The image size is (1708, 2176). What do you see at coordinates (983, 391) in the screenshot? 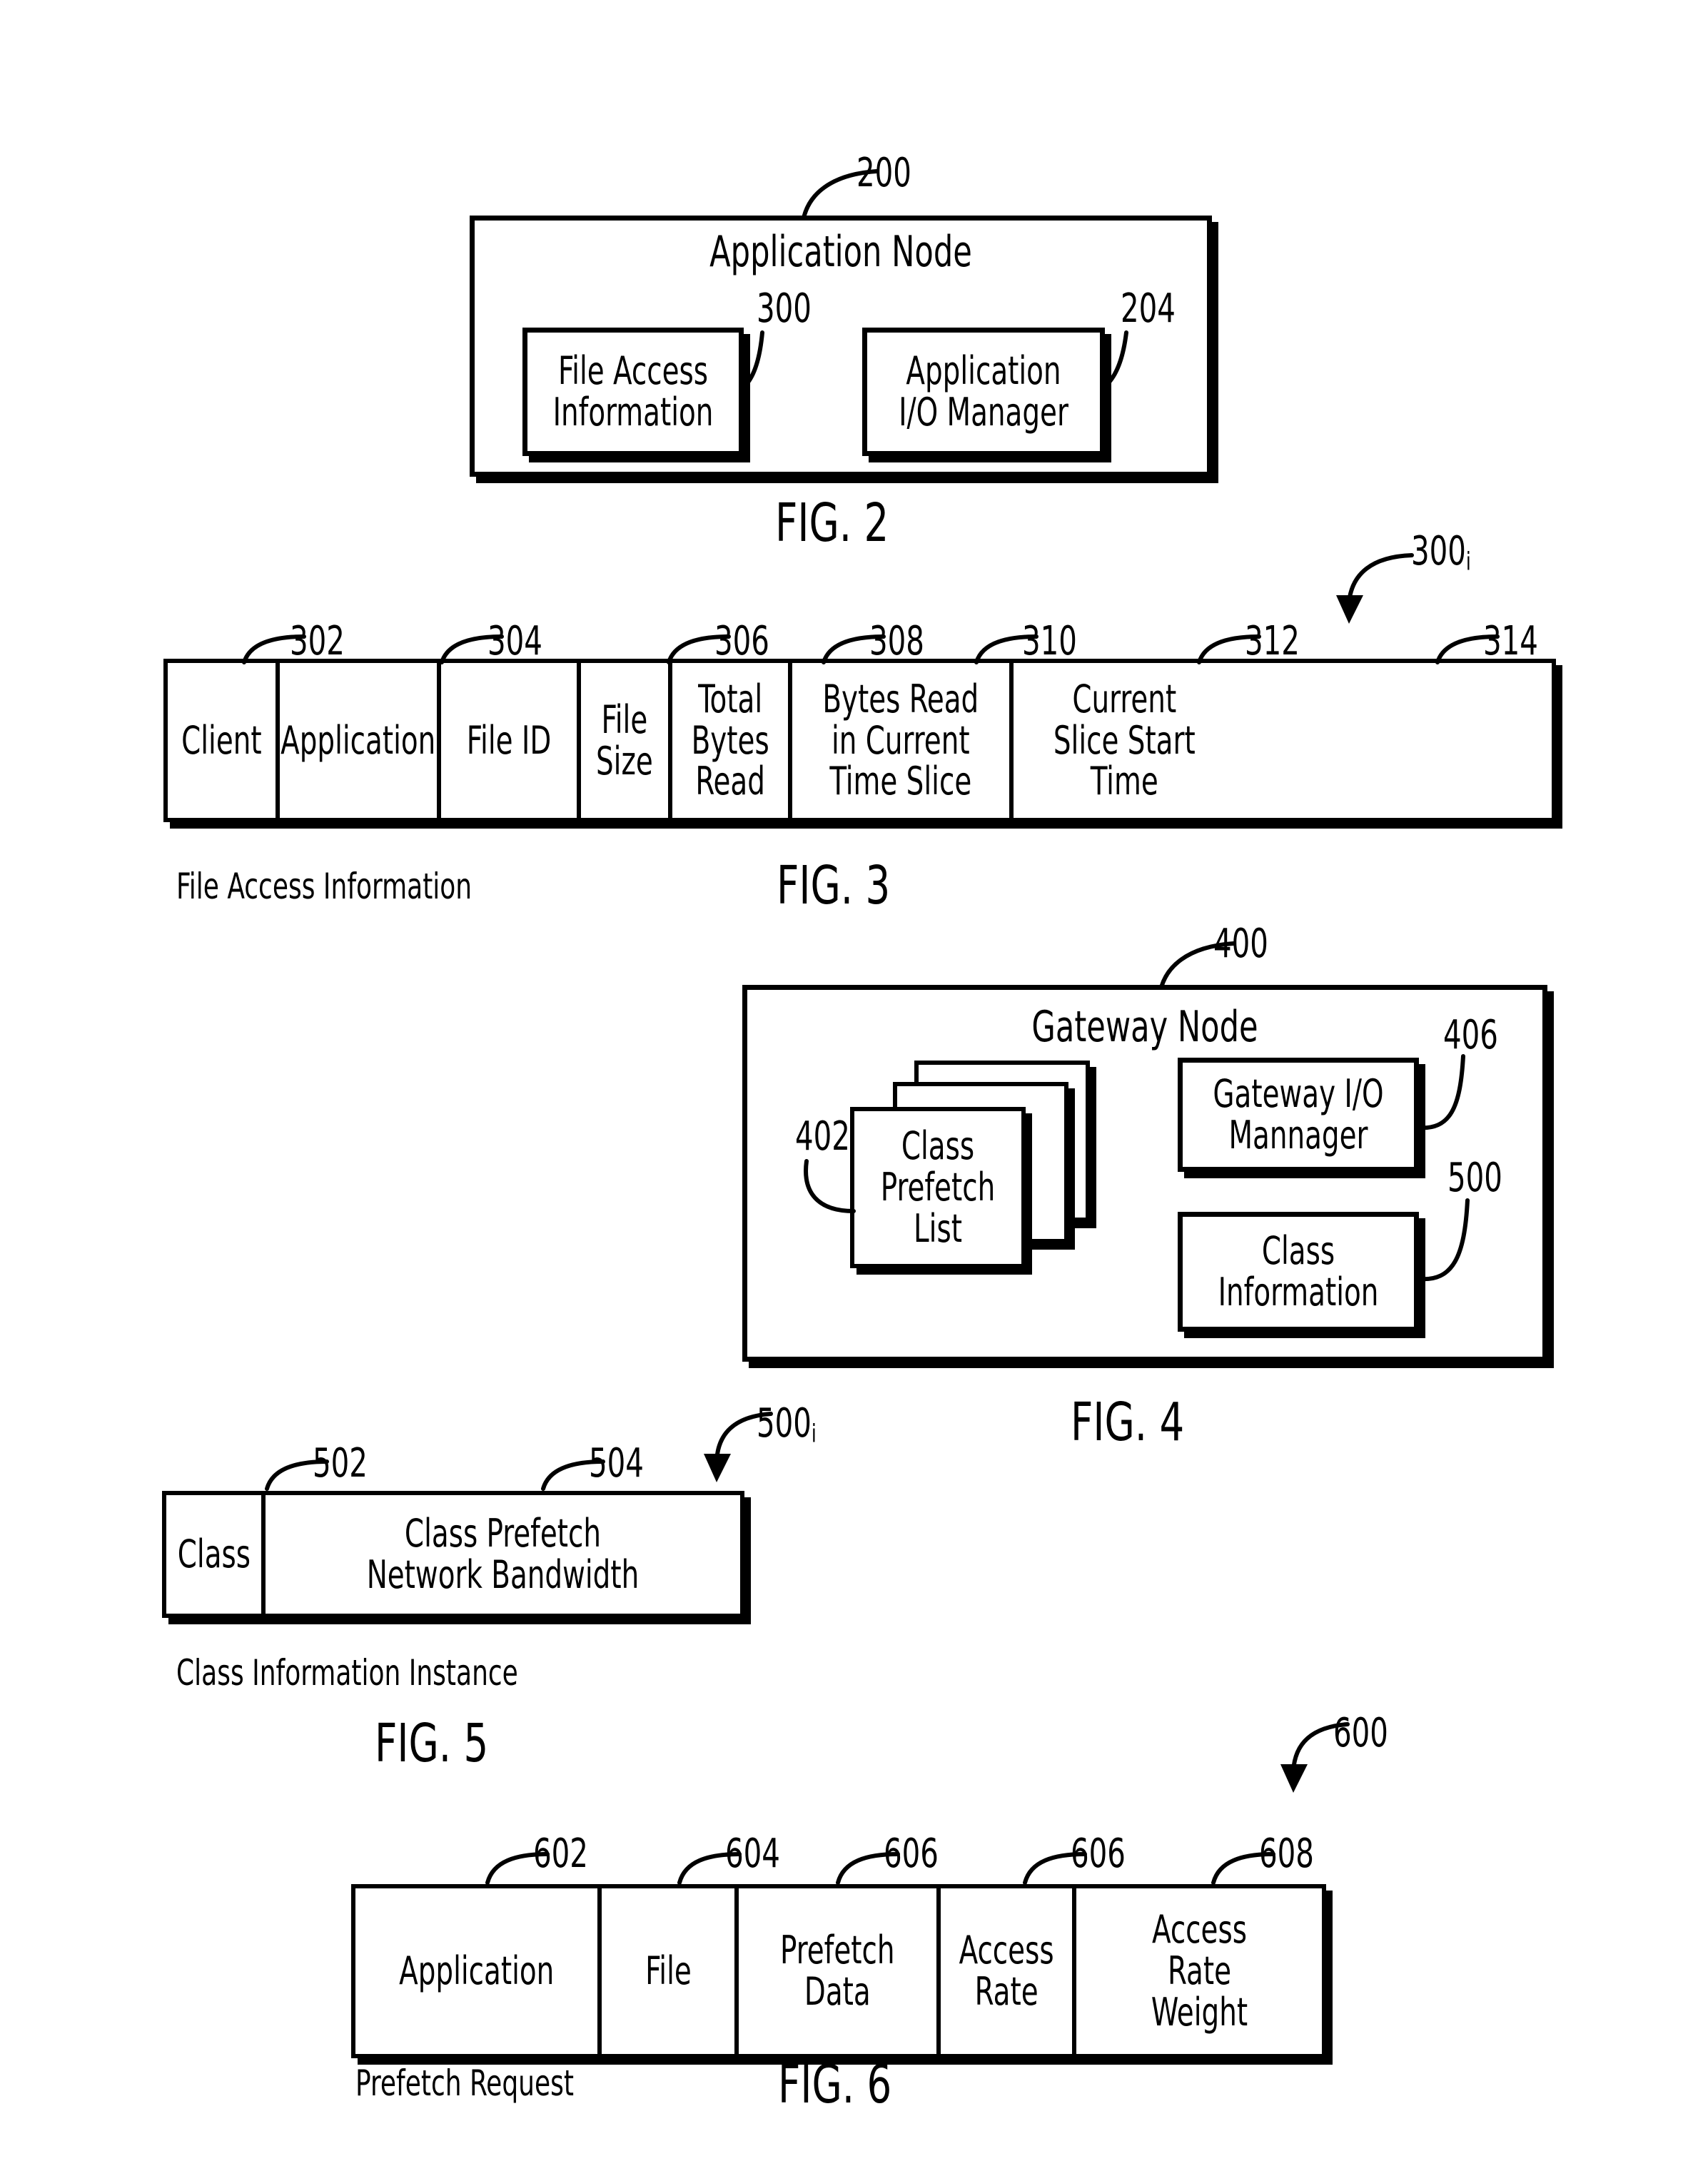
I see `application-io-manager-label: Application I/O Manager` at bounding box center [983, 391].